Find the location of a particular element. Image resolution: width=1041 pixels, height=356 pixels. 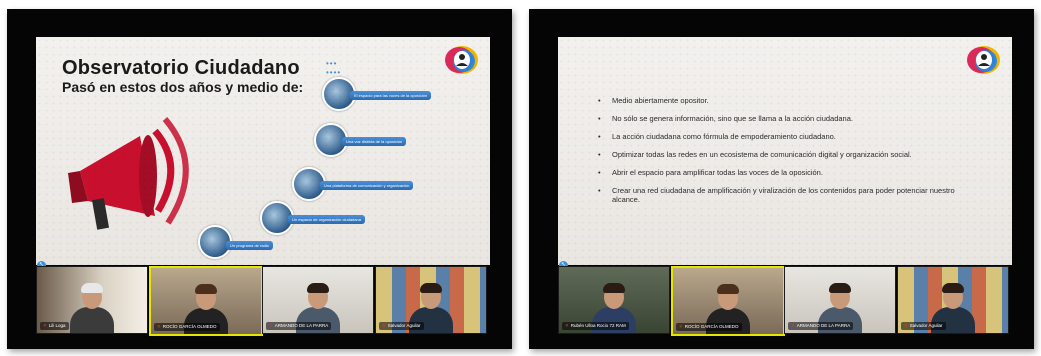

participant-tile: ✕ Lili Loga is located at coordinates (92, 300).